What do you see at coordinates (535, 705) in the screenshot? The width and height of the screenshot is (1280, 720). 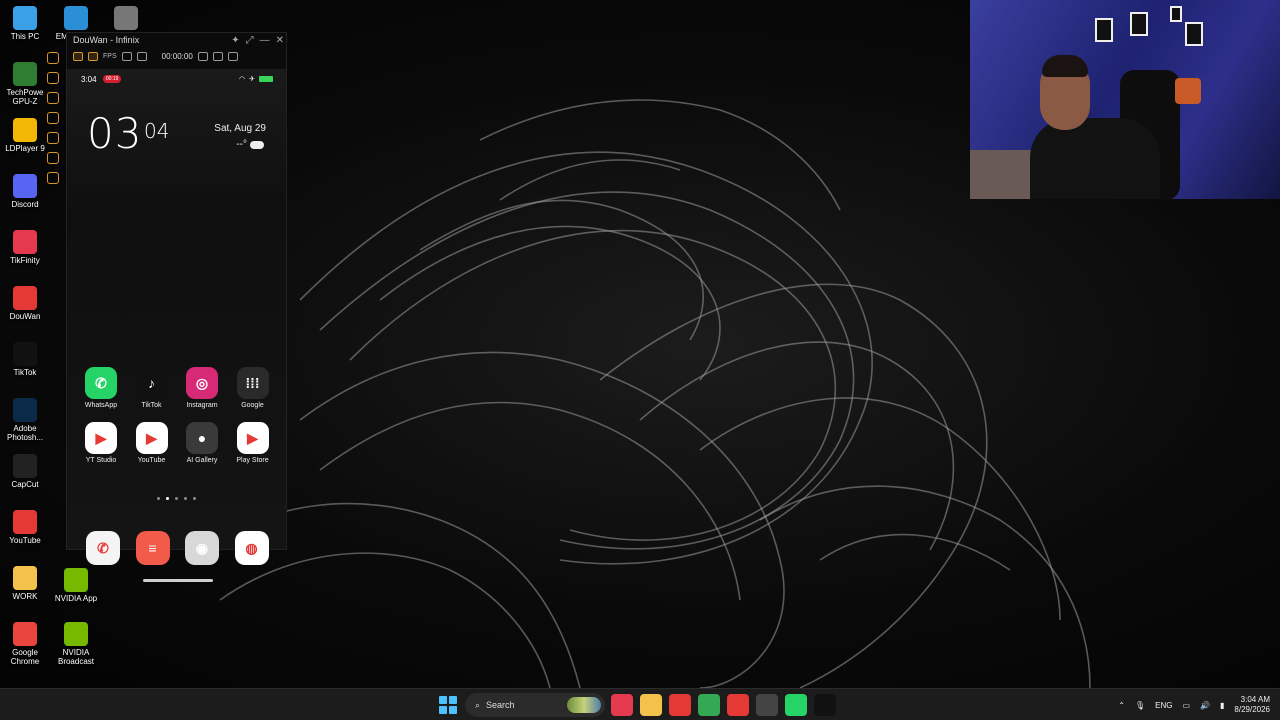 I see `taskbar-search: ⌕ Search` at bounding box center [535, 705].